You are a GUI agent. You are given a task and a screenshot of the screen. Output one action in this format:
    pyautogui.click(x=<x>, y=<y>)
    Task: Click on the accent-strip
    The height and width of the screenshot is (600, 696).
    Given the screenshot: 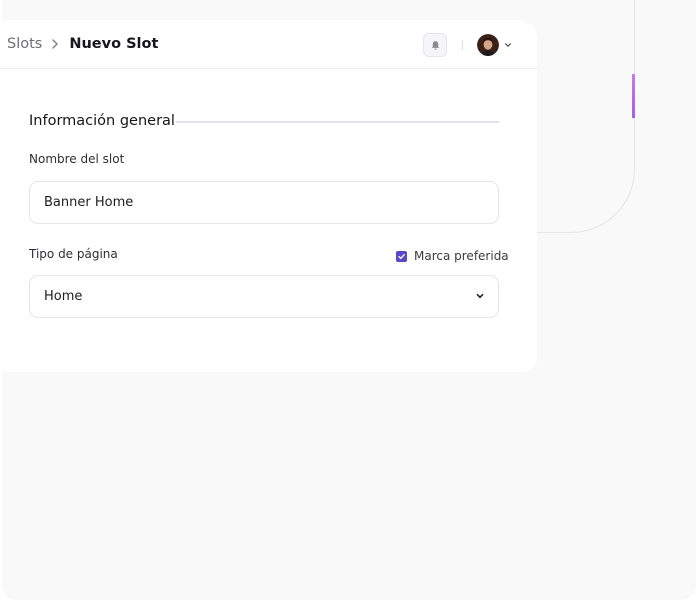 What is the action you would take?
    pyautogui.click(x=633, y=96)
    